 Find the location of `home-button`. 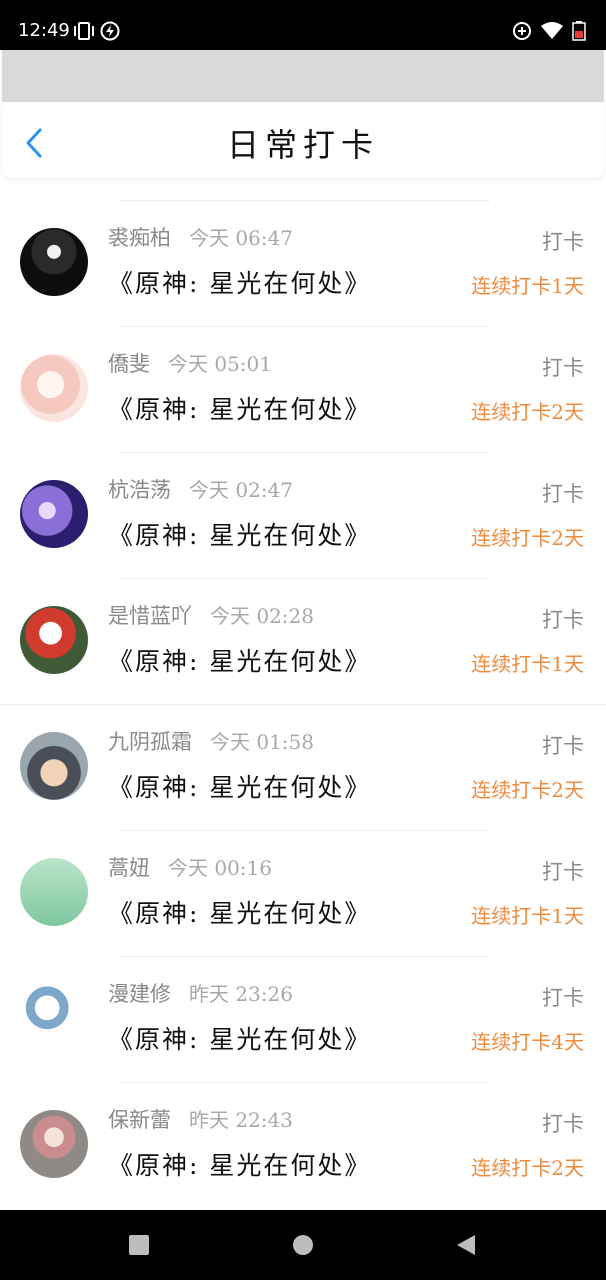

home-button is located at coordinates (303, 1247).